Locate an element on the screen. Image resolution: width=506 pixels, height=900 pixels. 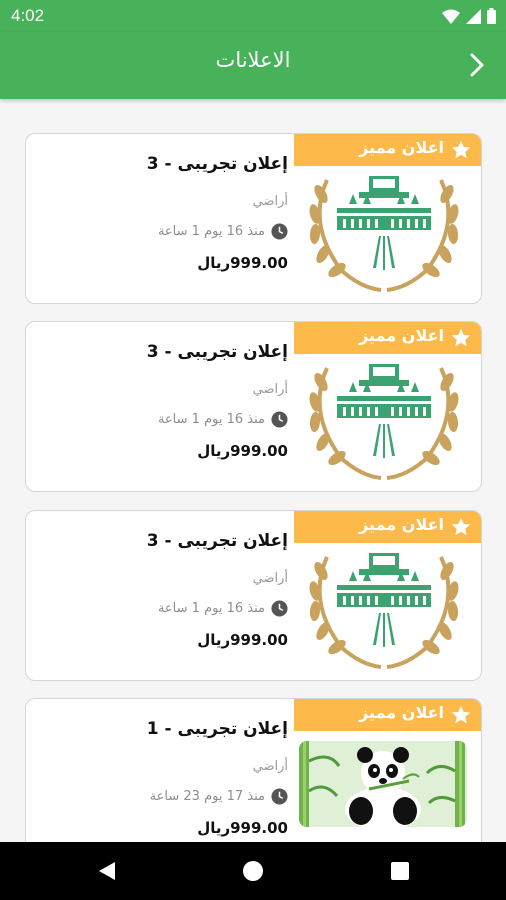
status-bar: 4:02 is located at coordinates (253, 16).